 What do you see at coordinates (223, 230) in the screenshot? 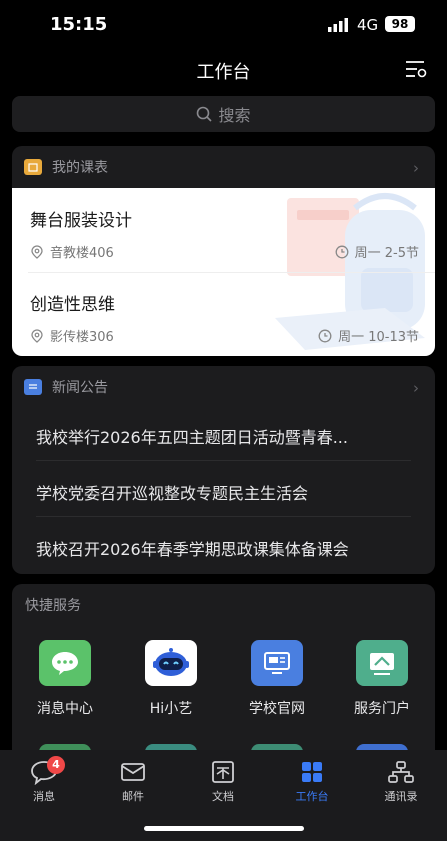
I see `course-item: 舞台服装设计 音教楼406 周一 2-5节` at bounding box center [223, 230].